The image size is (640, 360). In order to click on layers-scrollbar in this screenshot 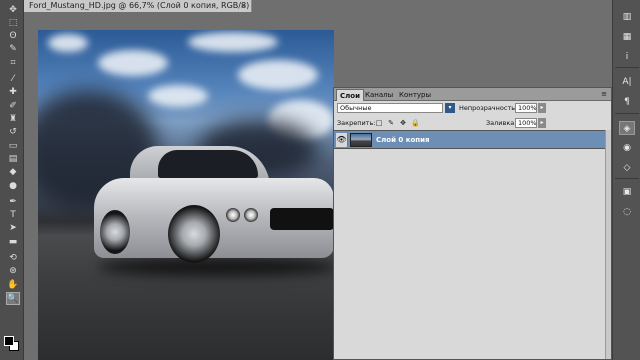, I will do `click(608, 244)`.